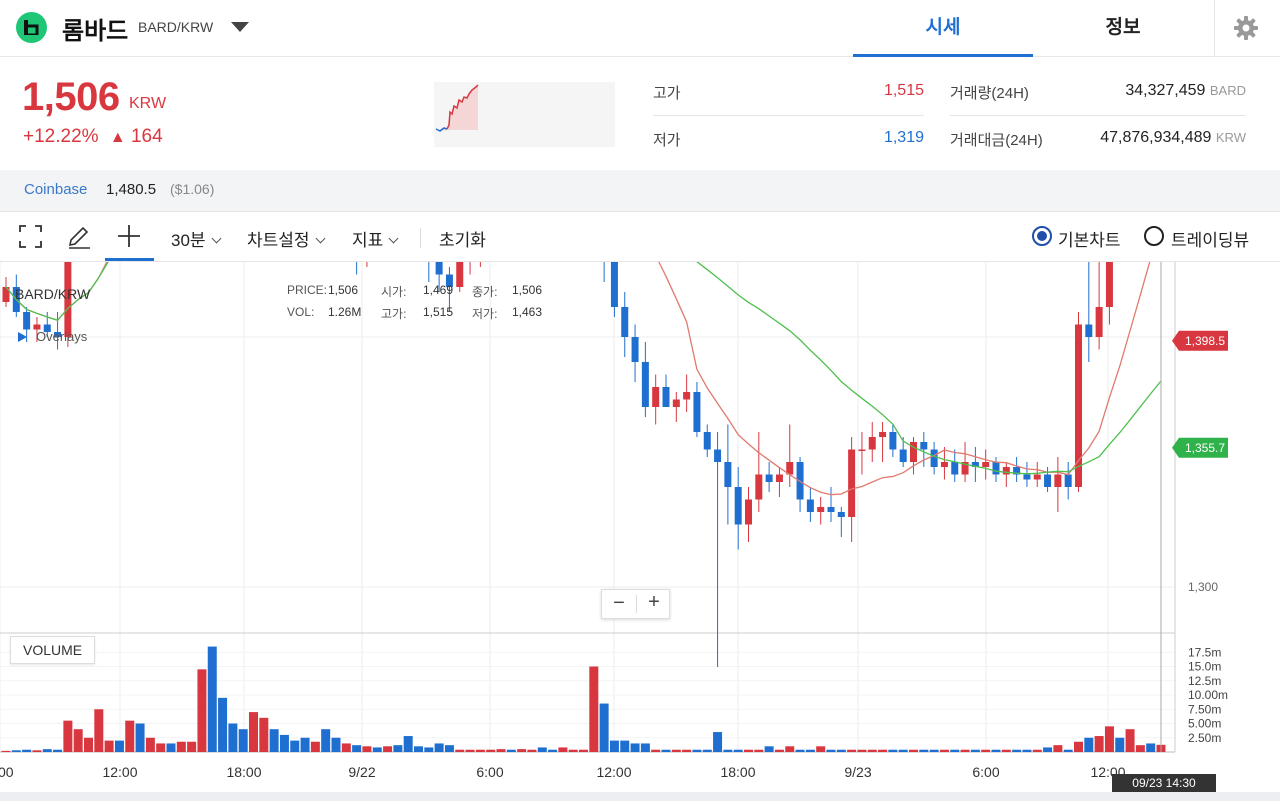  What do you see at coordinates (457, 108) in the screenshot?
I see `mini-chart-graph` at bounding box center [457, 108].